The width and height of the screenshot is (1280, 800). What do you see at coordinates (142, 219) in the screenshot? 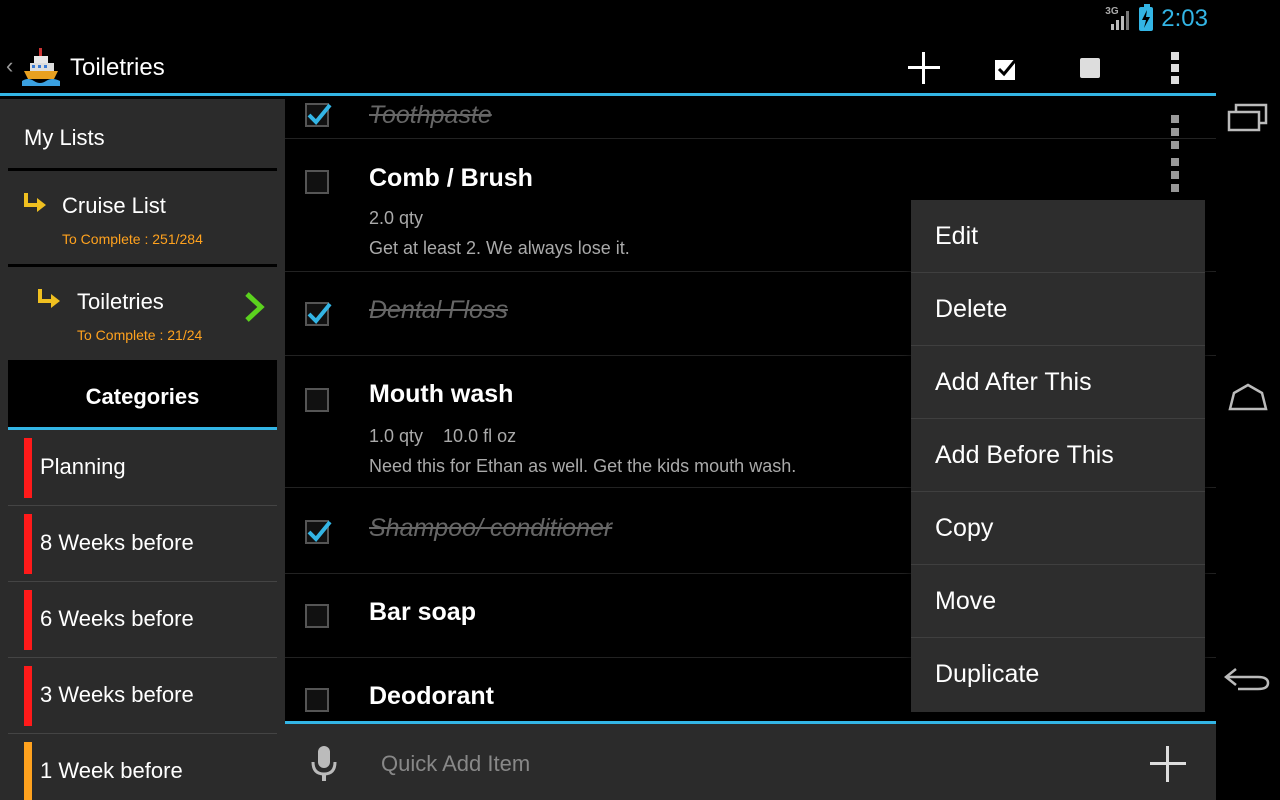
I see `sidebar-list-cruise: Cruise List To Complete : 251/284` at bounding box center [142, 219].